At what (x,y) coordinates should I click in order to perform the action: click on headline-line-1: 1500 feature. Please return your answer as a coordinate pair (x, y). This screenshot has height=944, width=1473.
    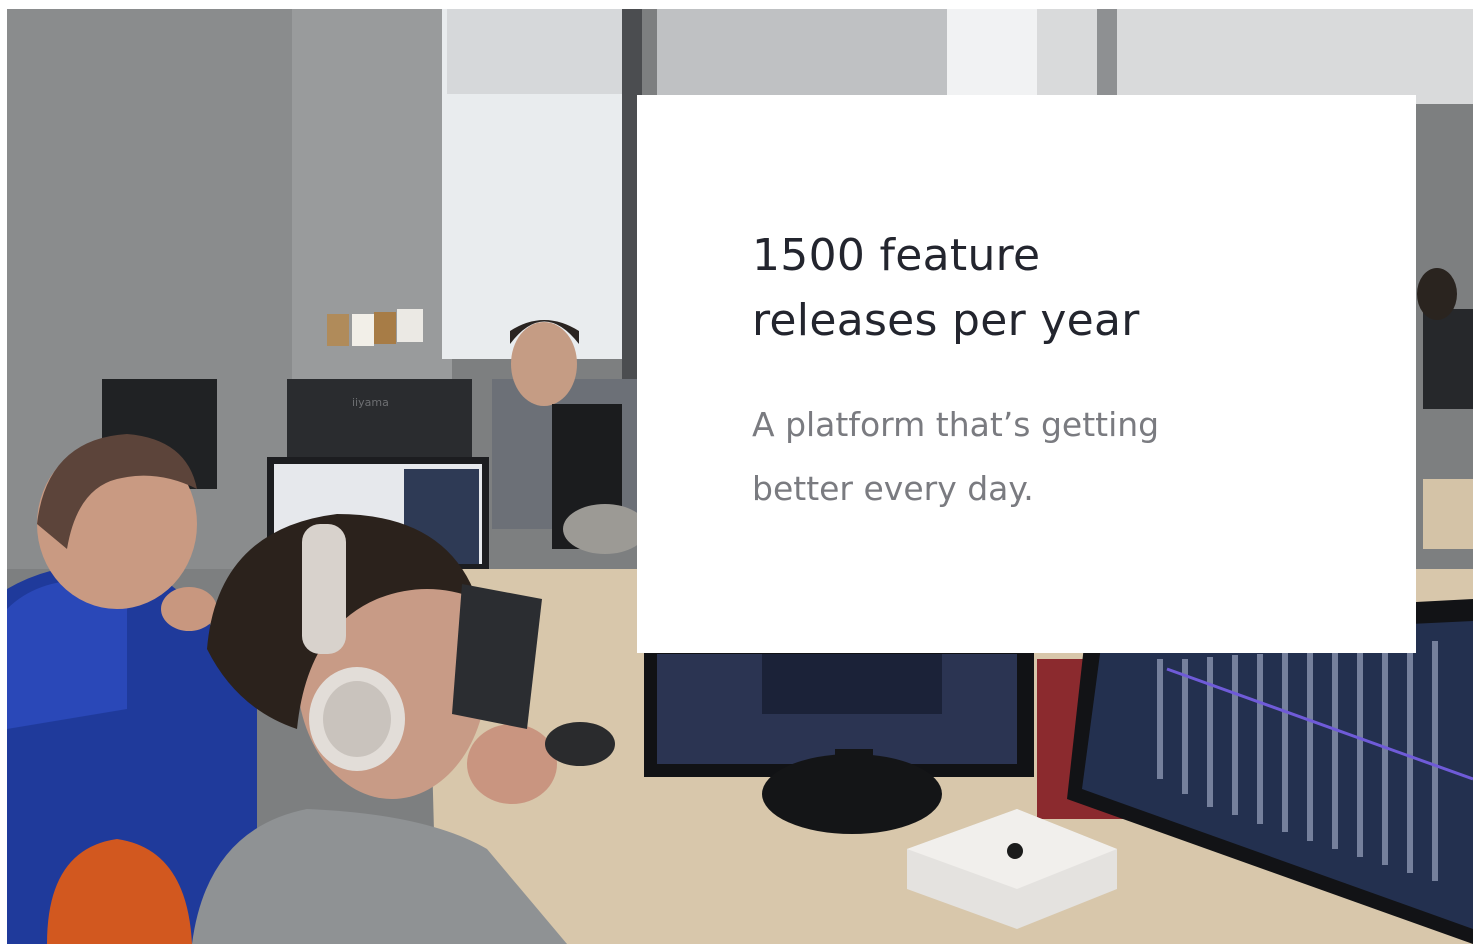
    Looking at the image, I should click on (896, 255).